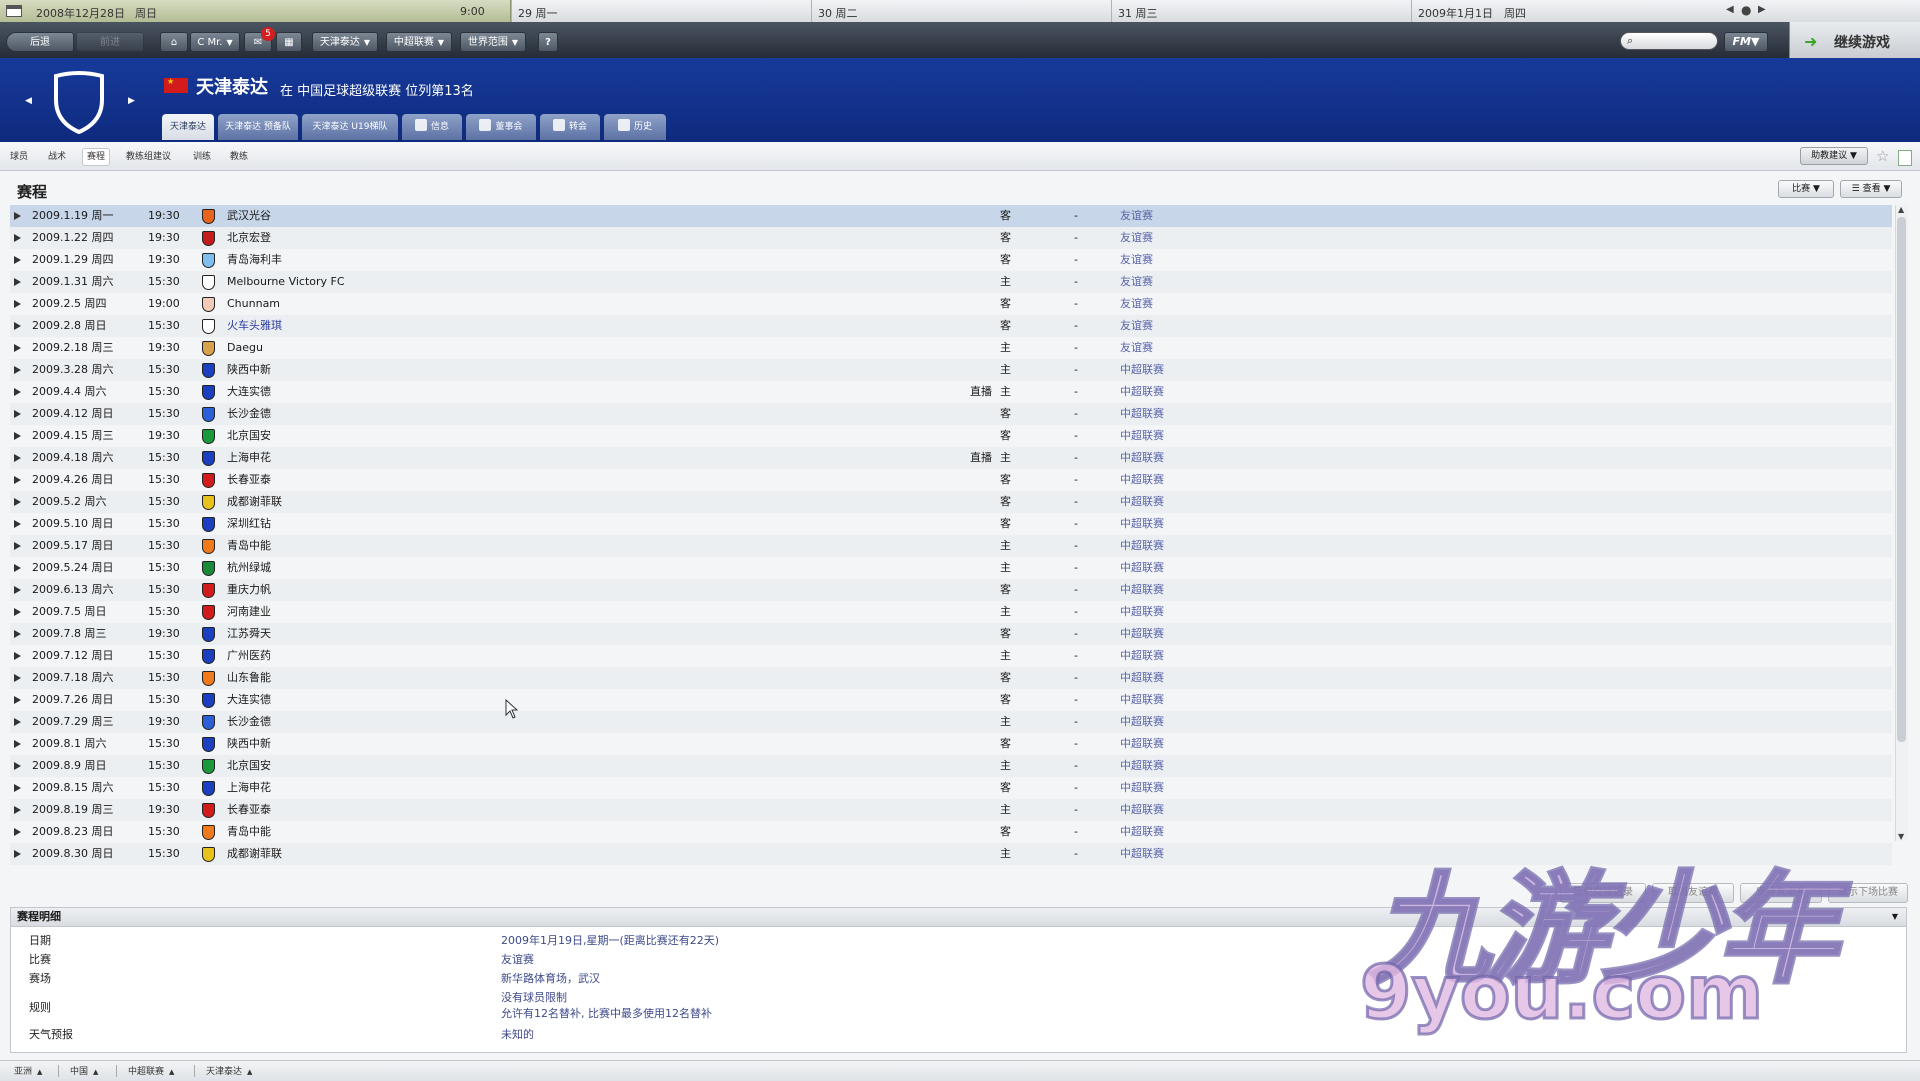 The width and height of the screenshot is (1920, 1081). Describe the element at coordinates (258, 127) in the screenshot. I see `tab-reserves: 天津泰达 预备队` at that location.